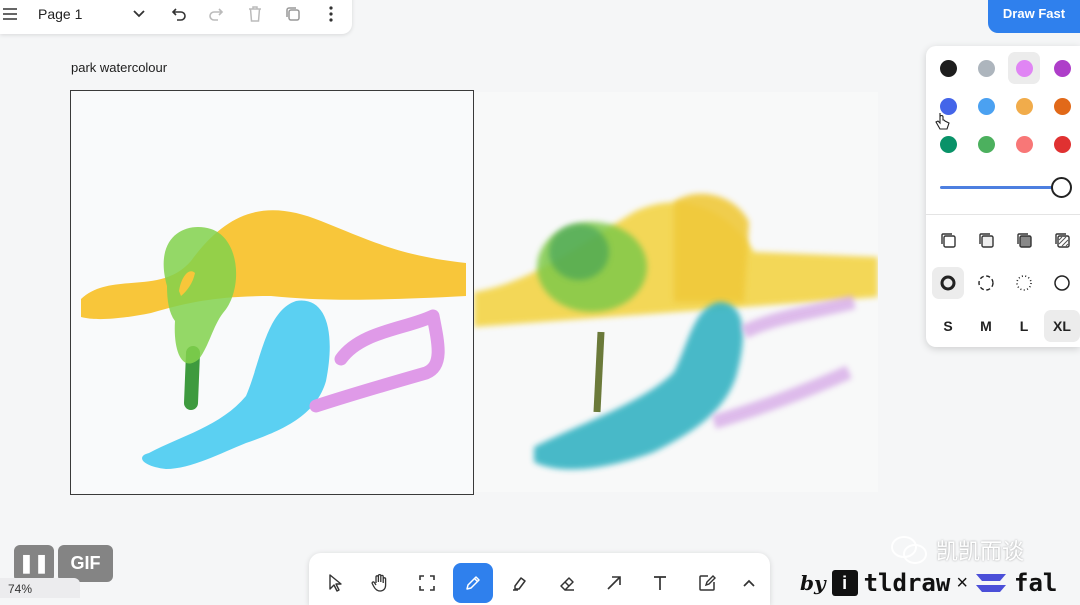  What do you see at coordinates (331, 14) in the screenshot?
I see `more-options-icon` at bounding box center [331, 14].